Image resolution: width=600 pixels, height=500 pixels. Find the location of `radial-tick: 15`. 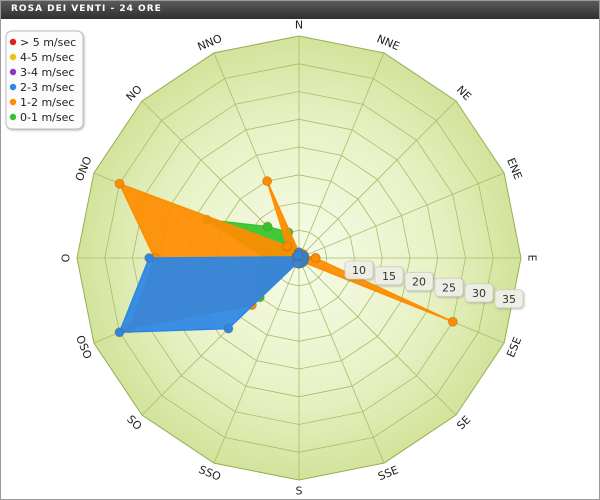

radial-tick: 15 is located at coordinates (389, 276).